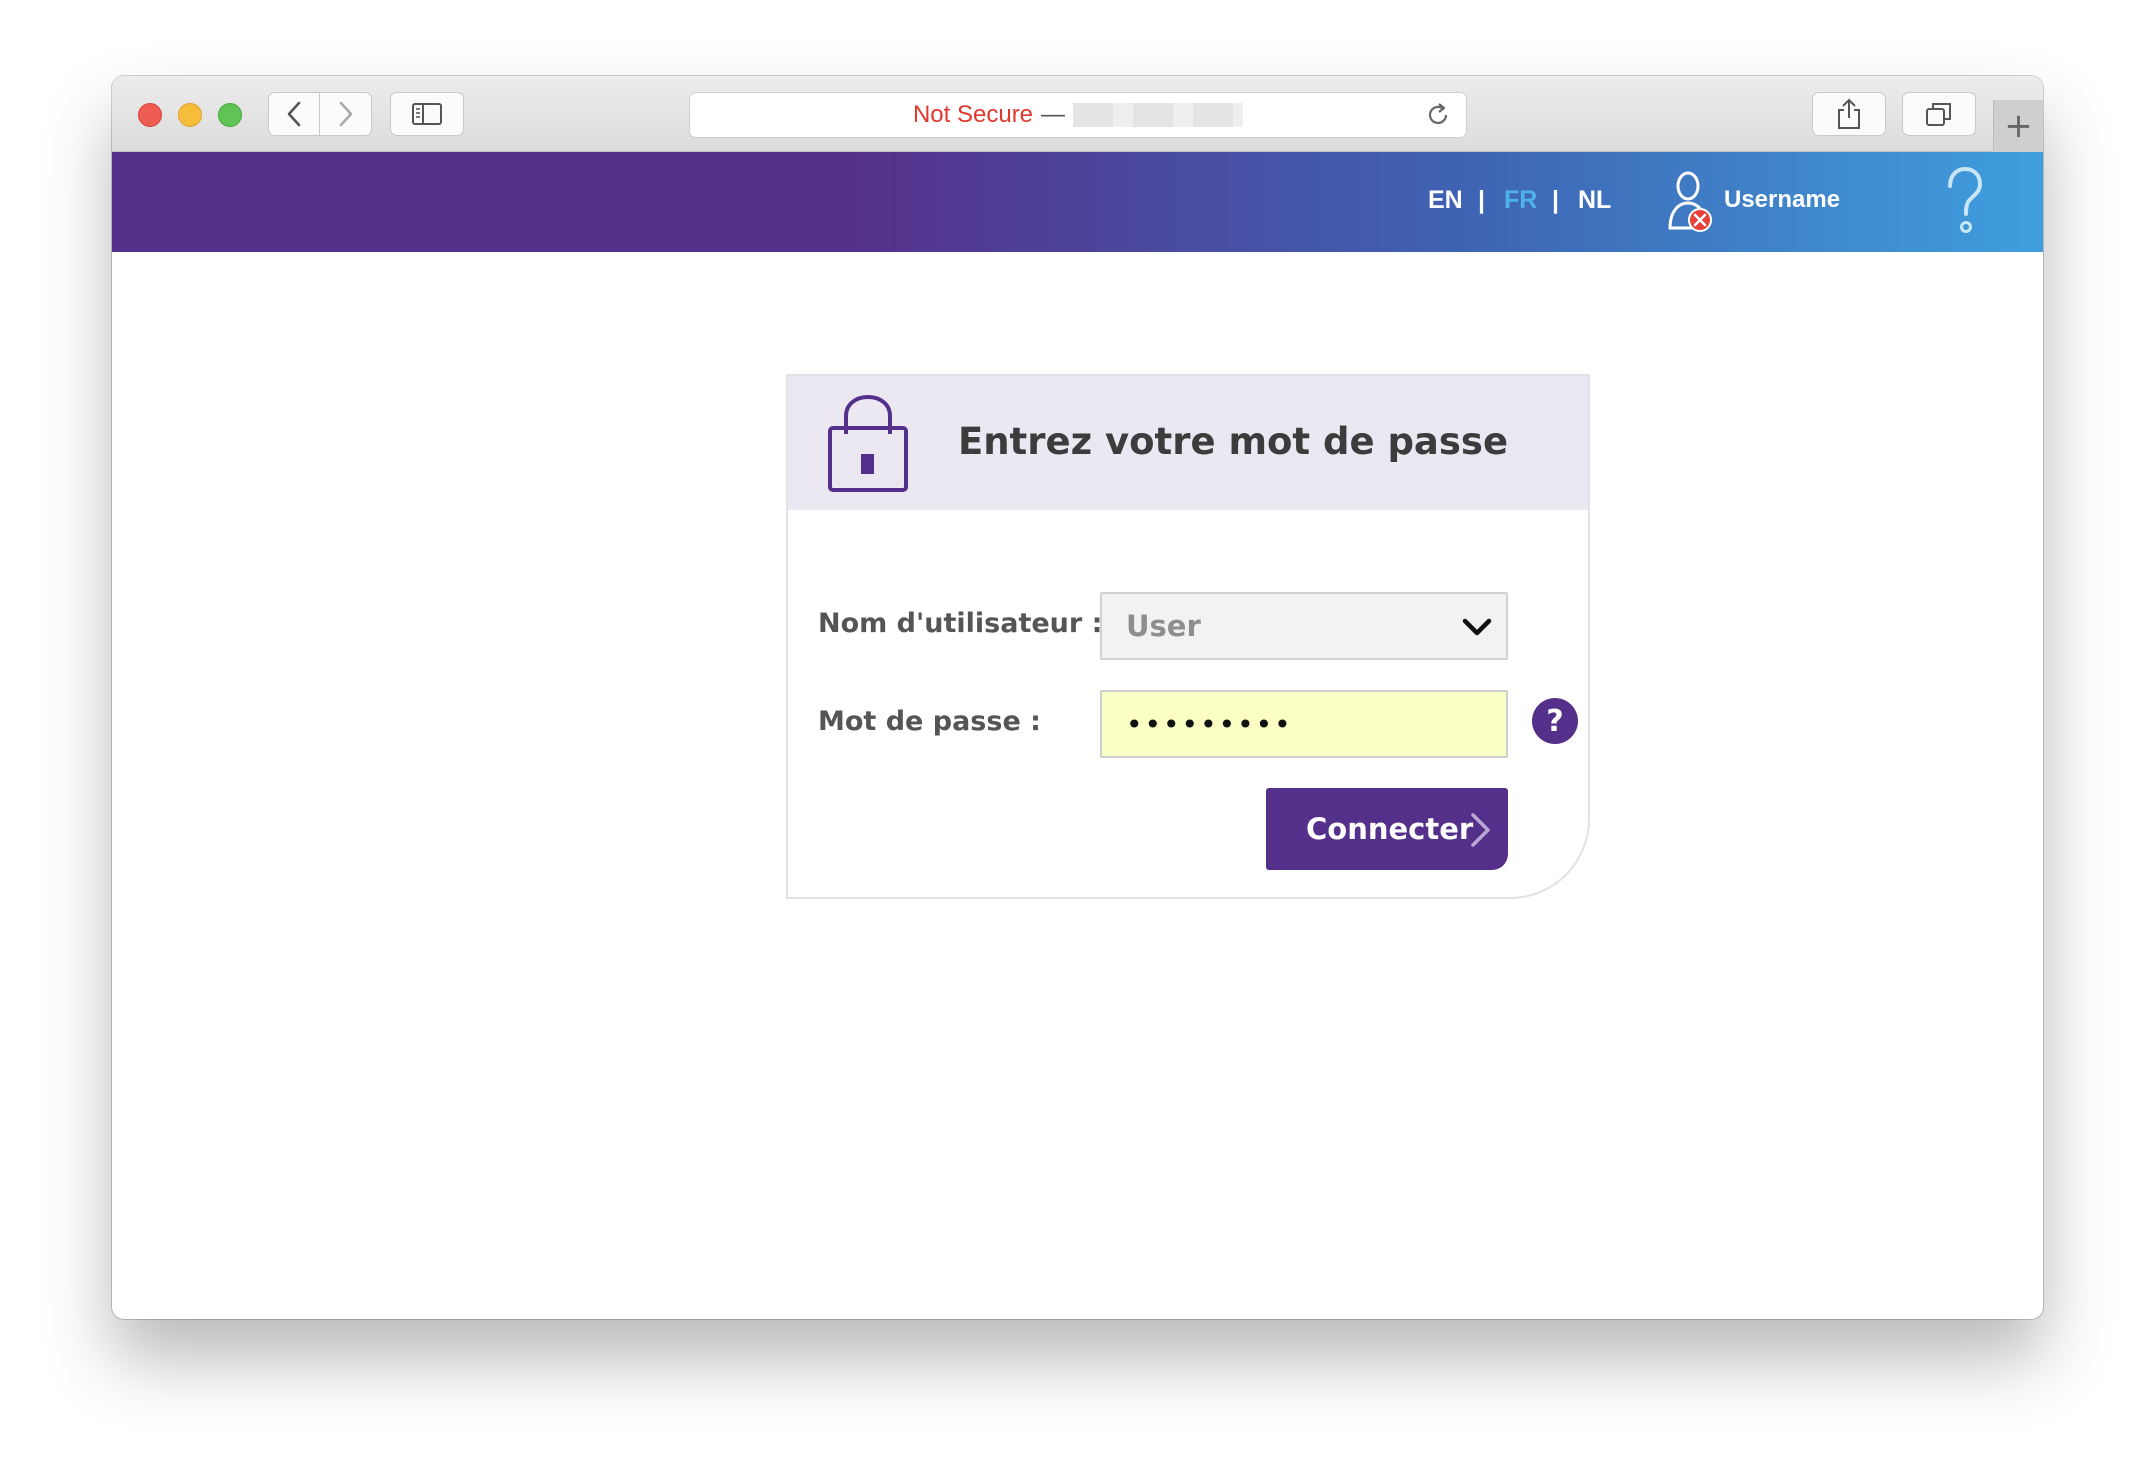 This screenshot has width=2150, height=1464. Describe the element at coordinates (2018, 126) in the screenshot. I see `new-tab-button: +` at that location.